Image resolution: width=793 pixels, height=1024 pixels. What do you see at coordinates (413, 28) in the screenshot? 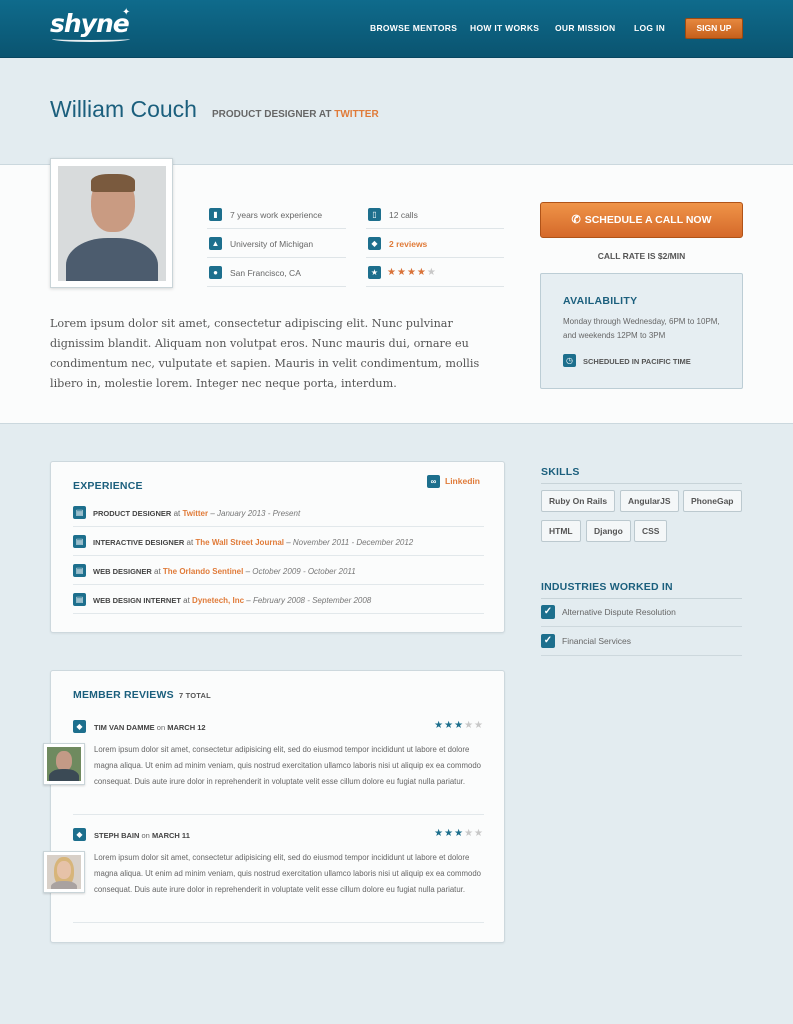
I see `nav-browse-mentors: BROWSE MENTORS` at bounding box center [413, 28].